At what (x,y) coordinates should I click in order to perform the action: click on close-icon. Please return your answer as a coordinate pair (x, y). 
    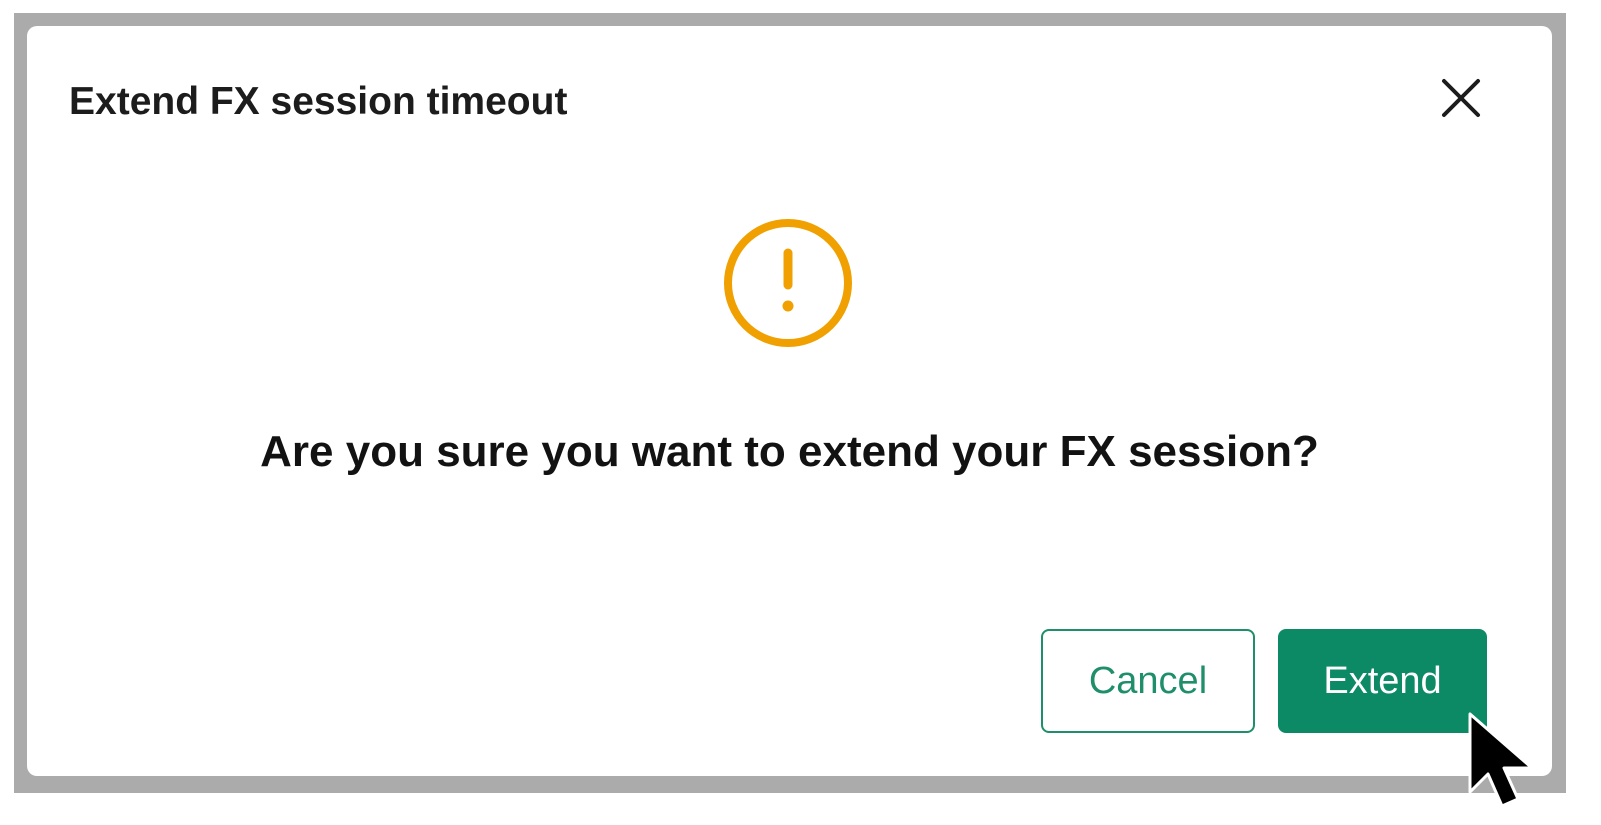
    Looking at the image, I should click on (1461, 98).